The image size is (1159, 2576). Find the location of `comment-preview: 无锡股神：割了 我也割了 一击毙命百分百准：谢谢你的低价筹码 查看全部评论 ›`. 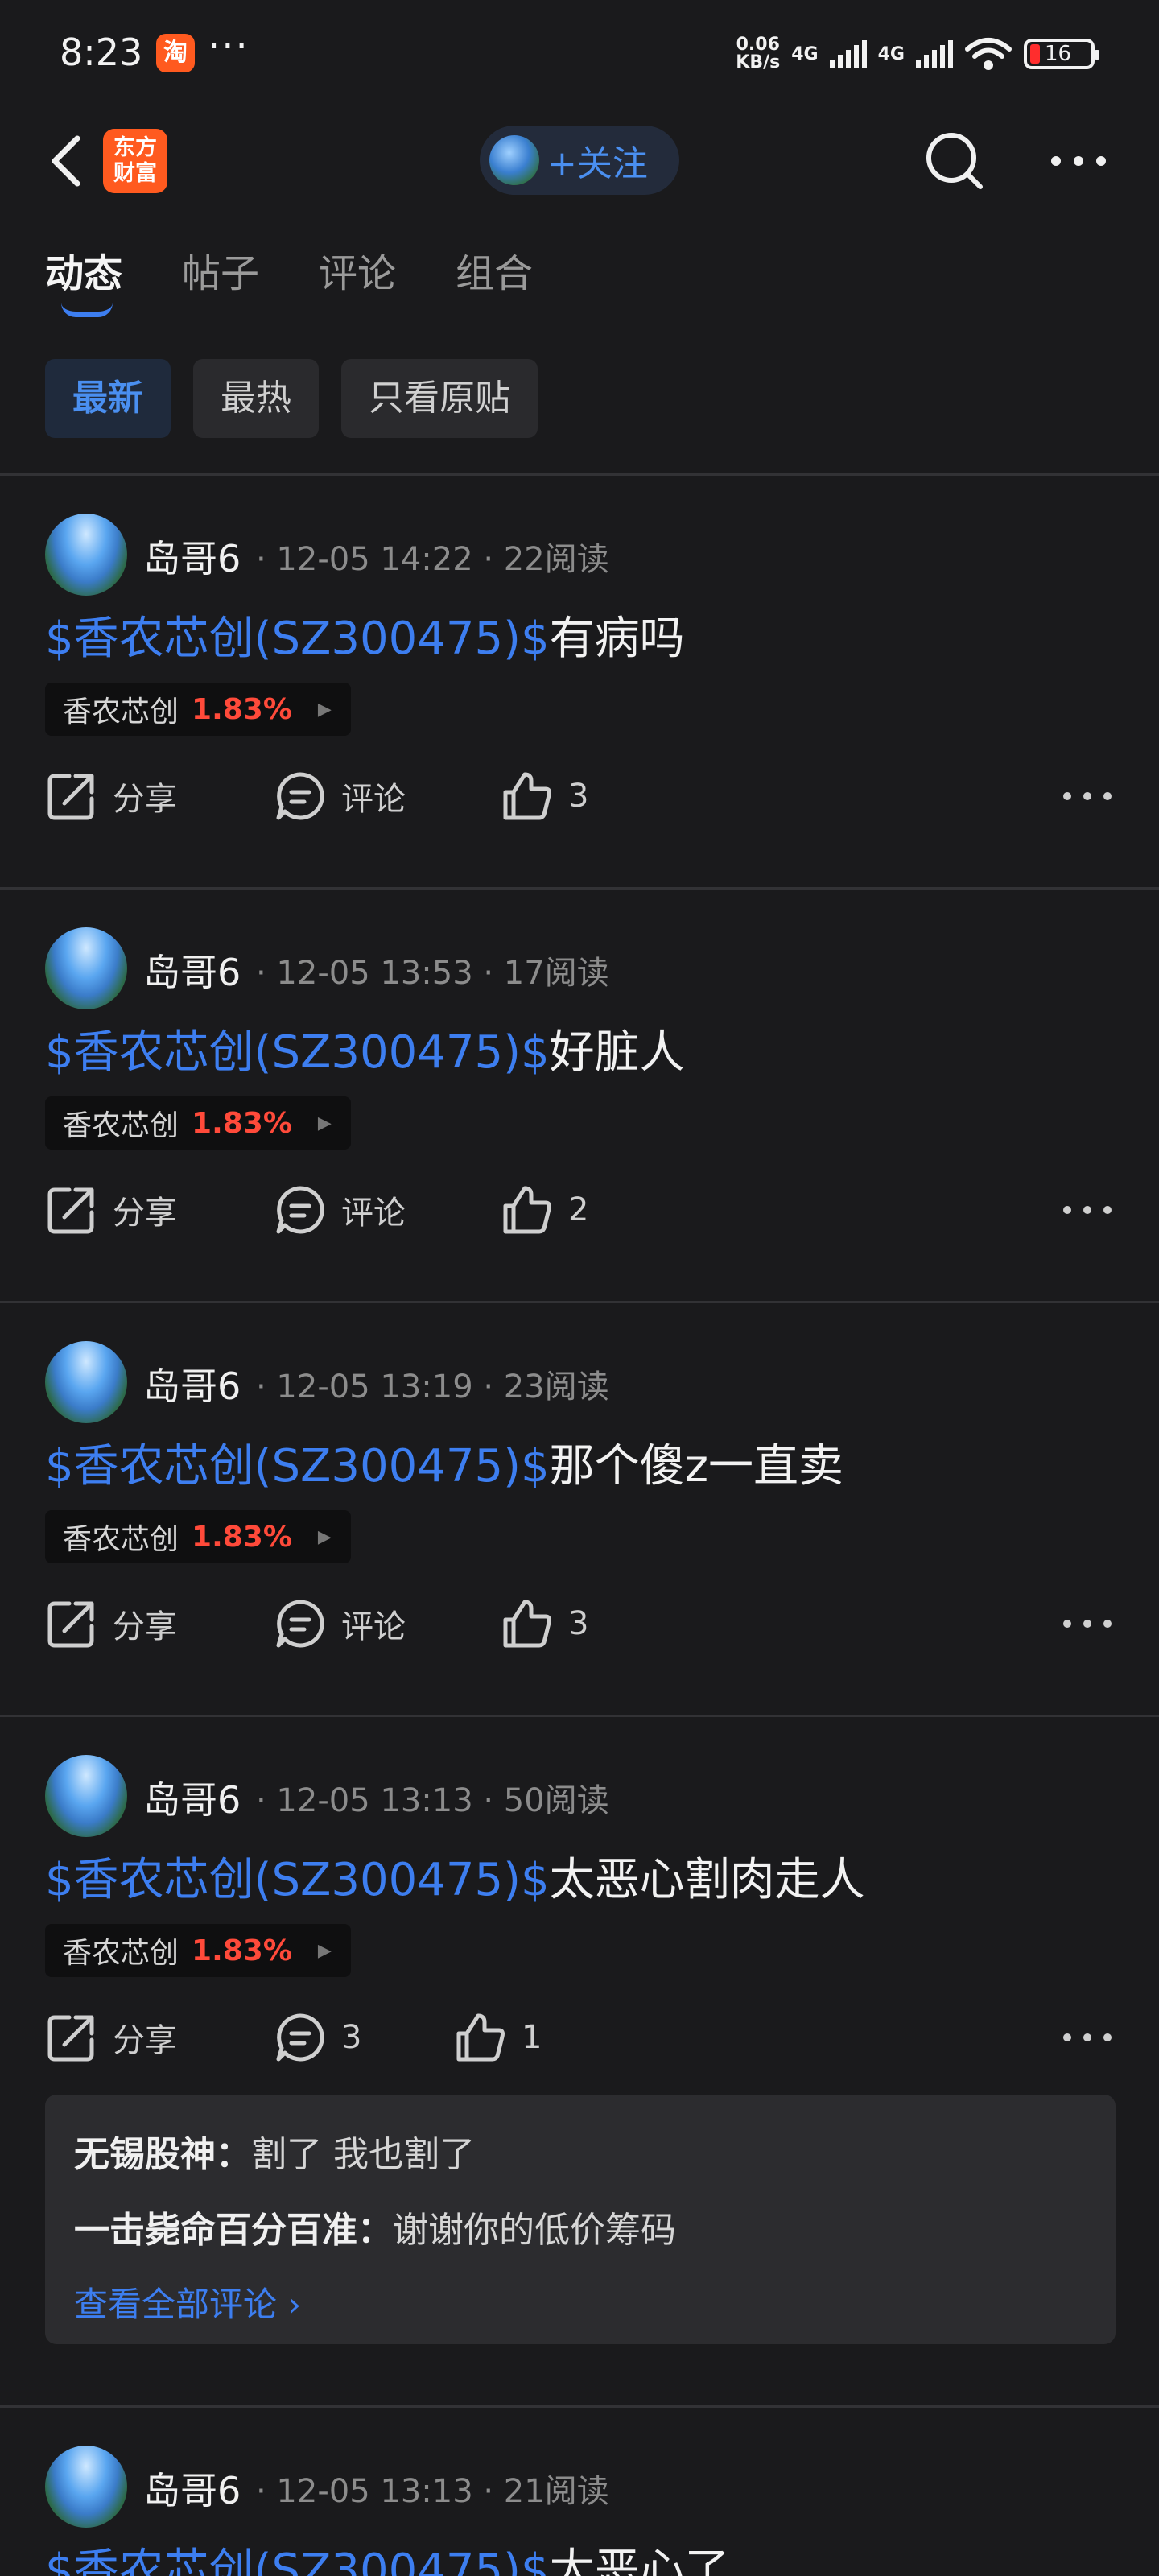

comment-preview: 无锡股神：割了 我也割了 一击毙命百分百准：谢谢你的低价筹码 查看全部评论 › is located at coordinates (580, 2219).